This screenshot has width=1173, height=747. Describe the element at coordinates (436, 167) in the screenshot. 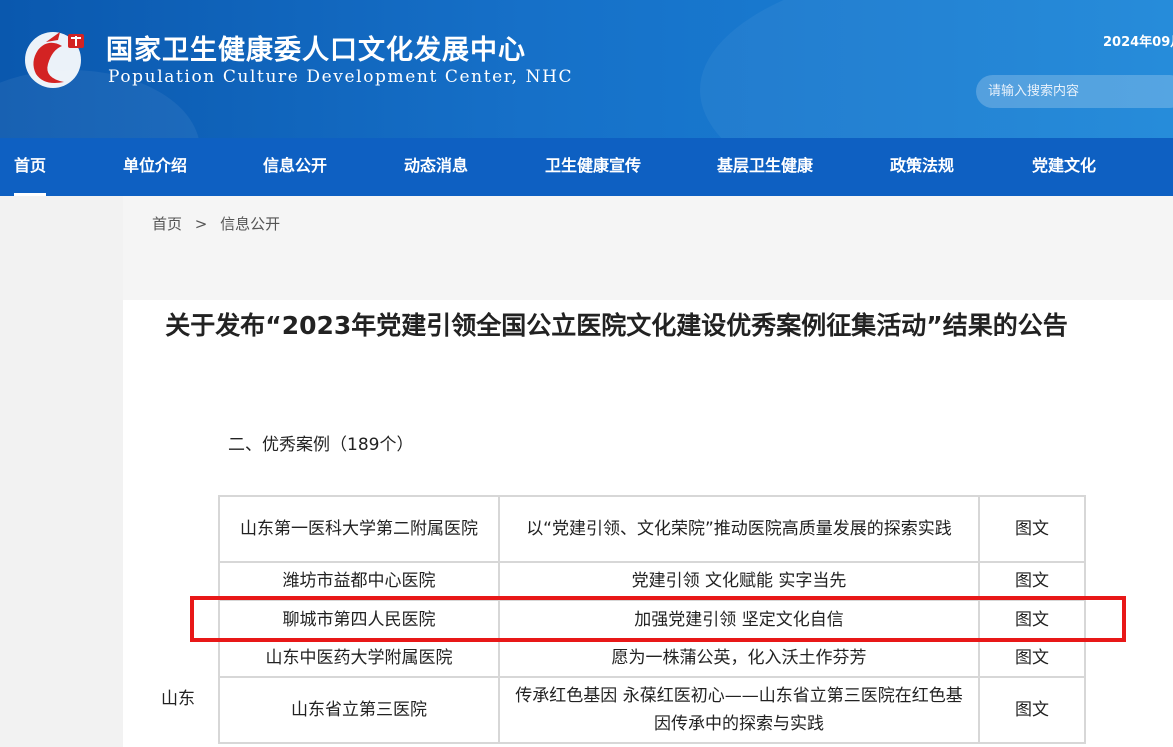

I see `nav-item-news: 动态消息` at that location.